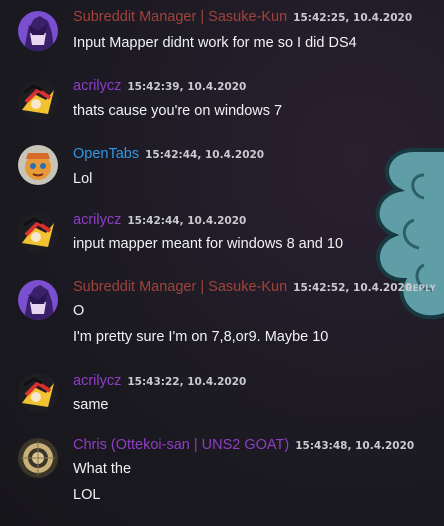 The width and height of the screenshot is (444, 526). What do you see at coordinates (353, 18) in the screenshot?
I see `timestamp: 15:42:25, 10.4.2020` at bounding box center [353, 18].